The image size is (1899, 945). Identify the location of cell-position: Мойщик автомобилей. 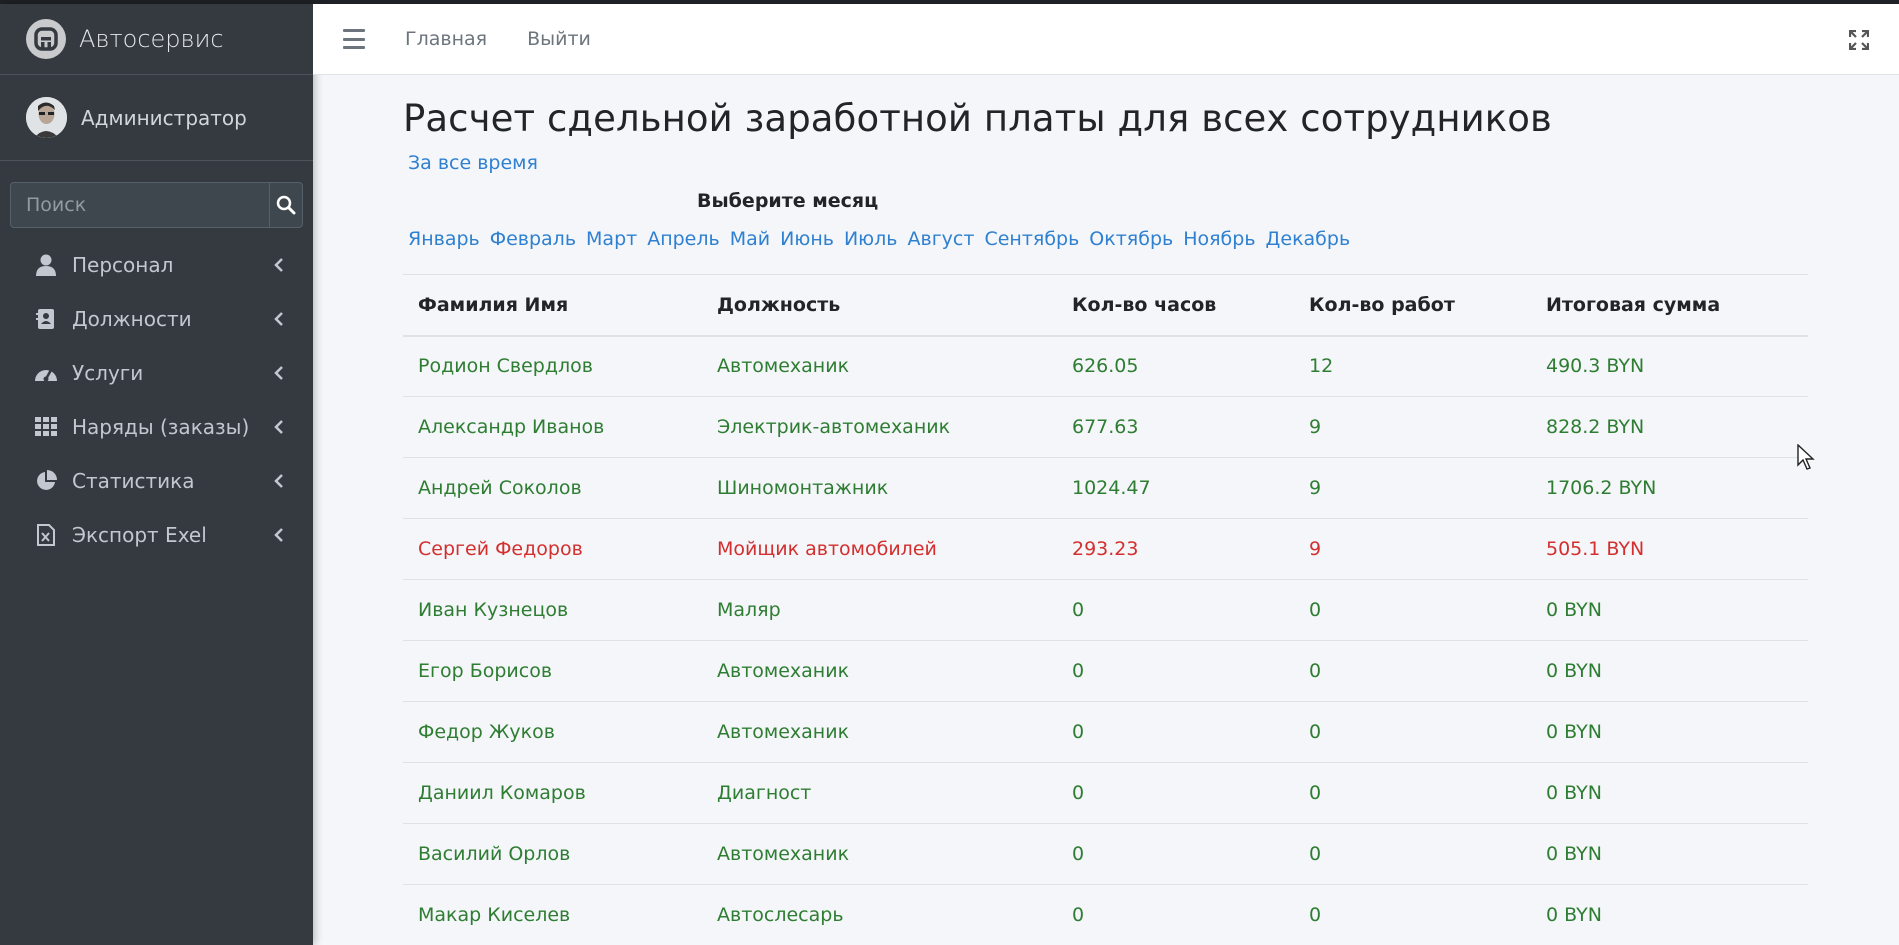
(879, 549).